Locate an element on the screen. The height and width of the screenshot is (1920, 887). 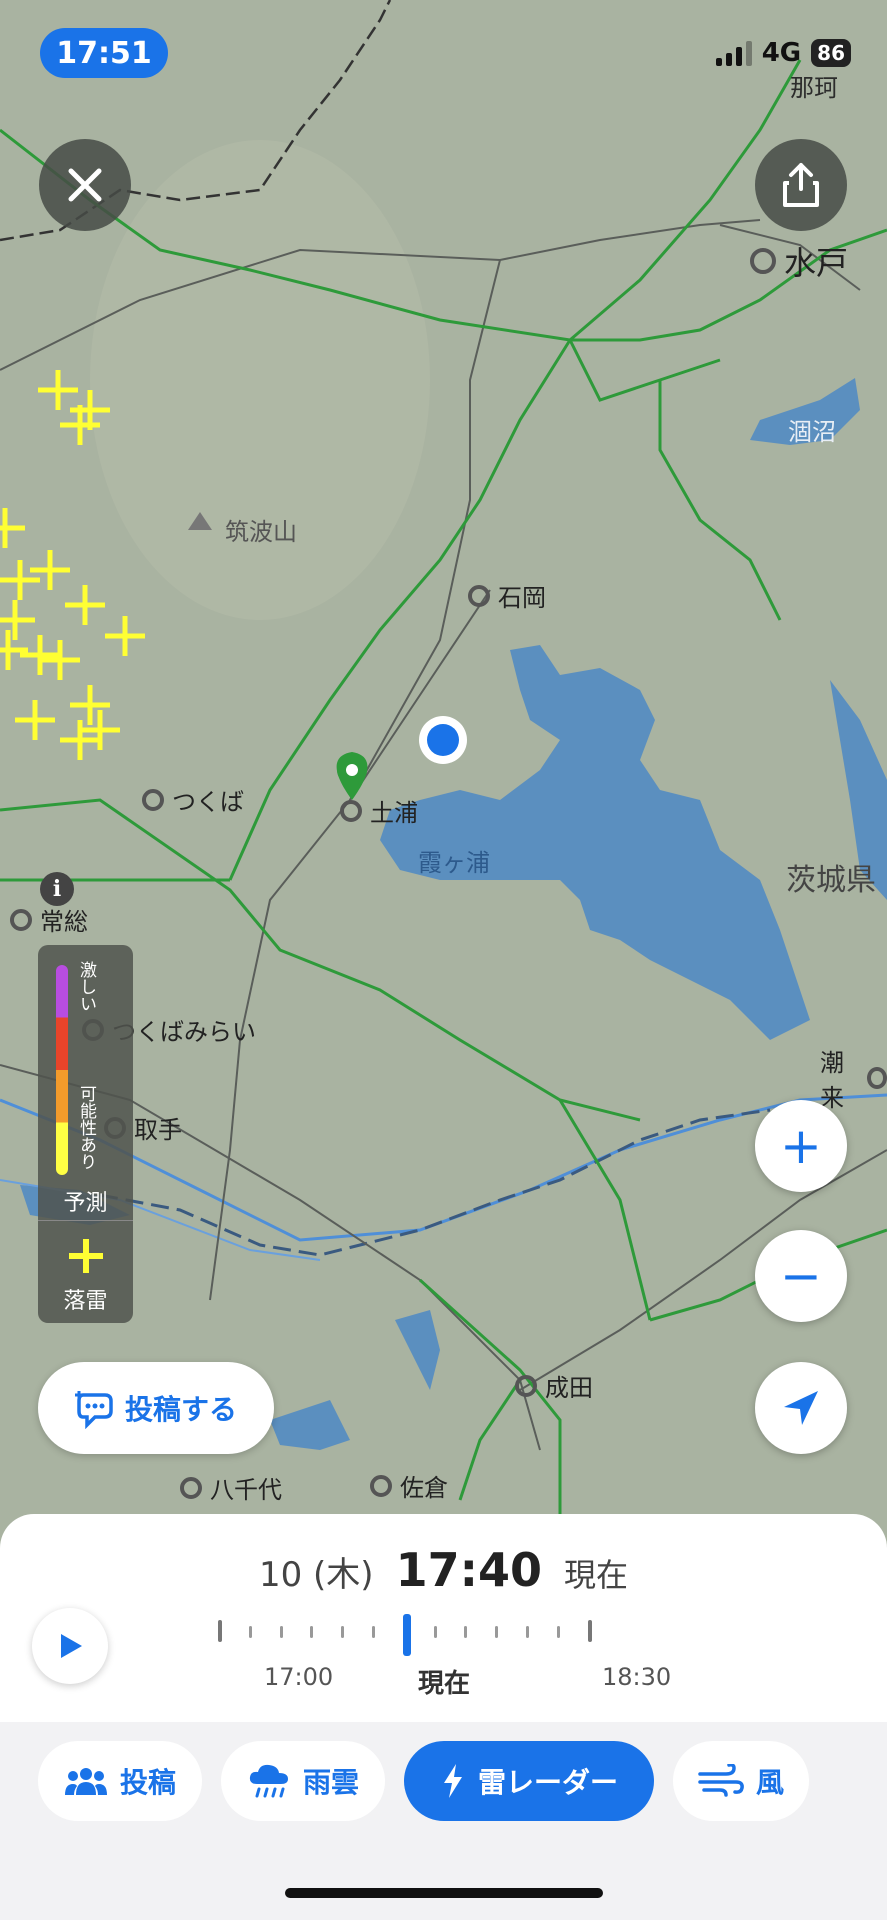
place-hinuma: 涸沼 is located at coordinates (812, 432).